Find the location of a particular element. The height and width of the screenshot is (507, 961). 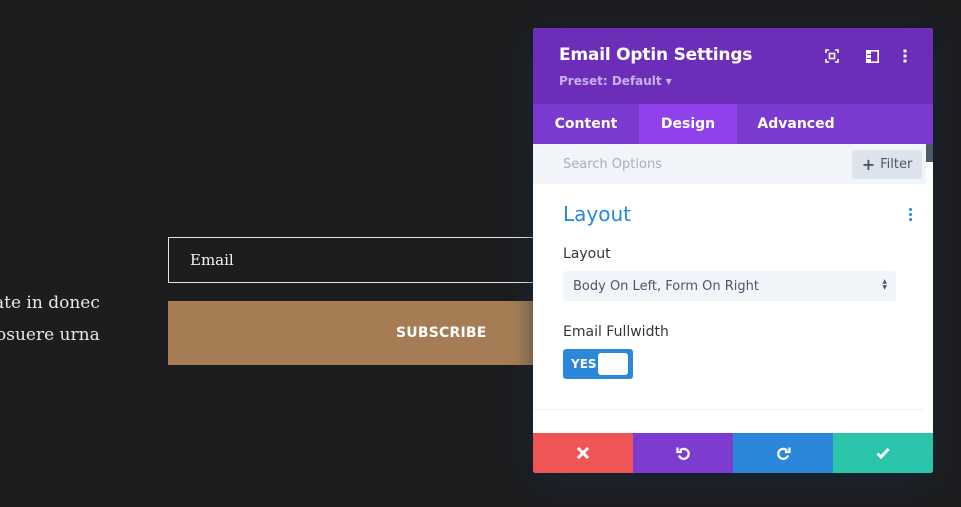

email-fullwidth-toggle: YES is located at coordinates (598, 364).